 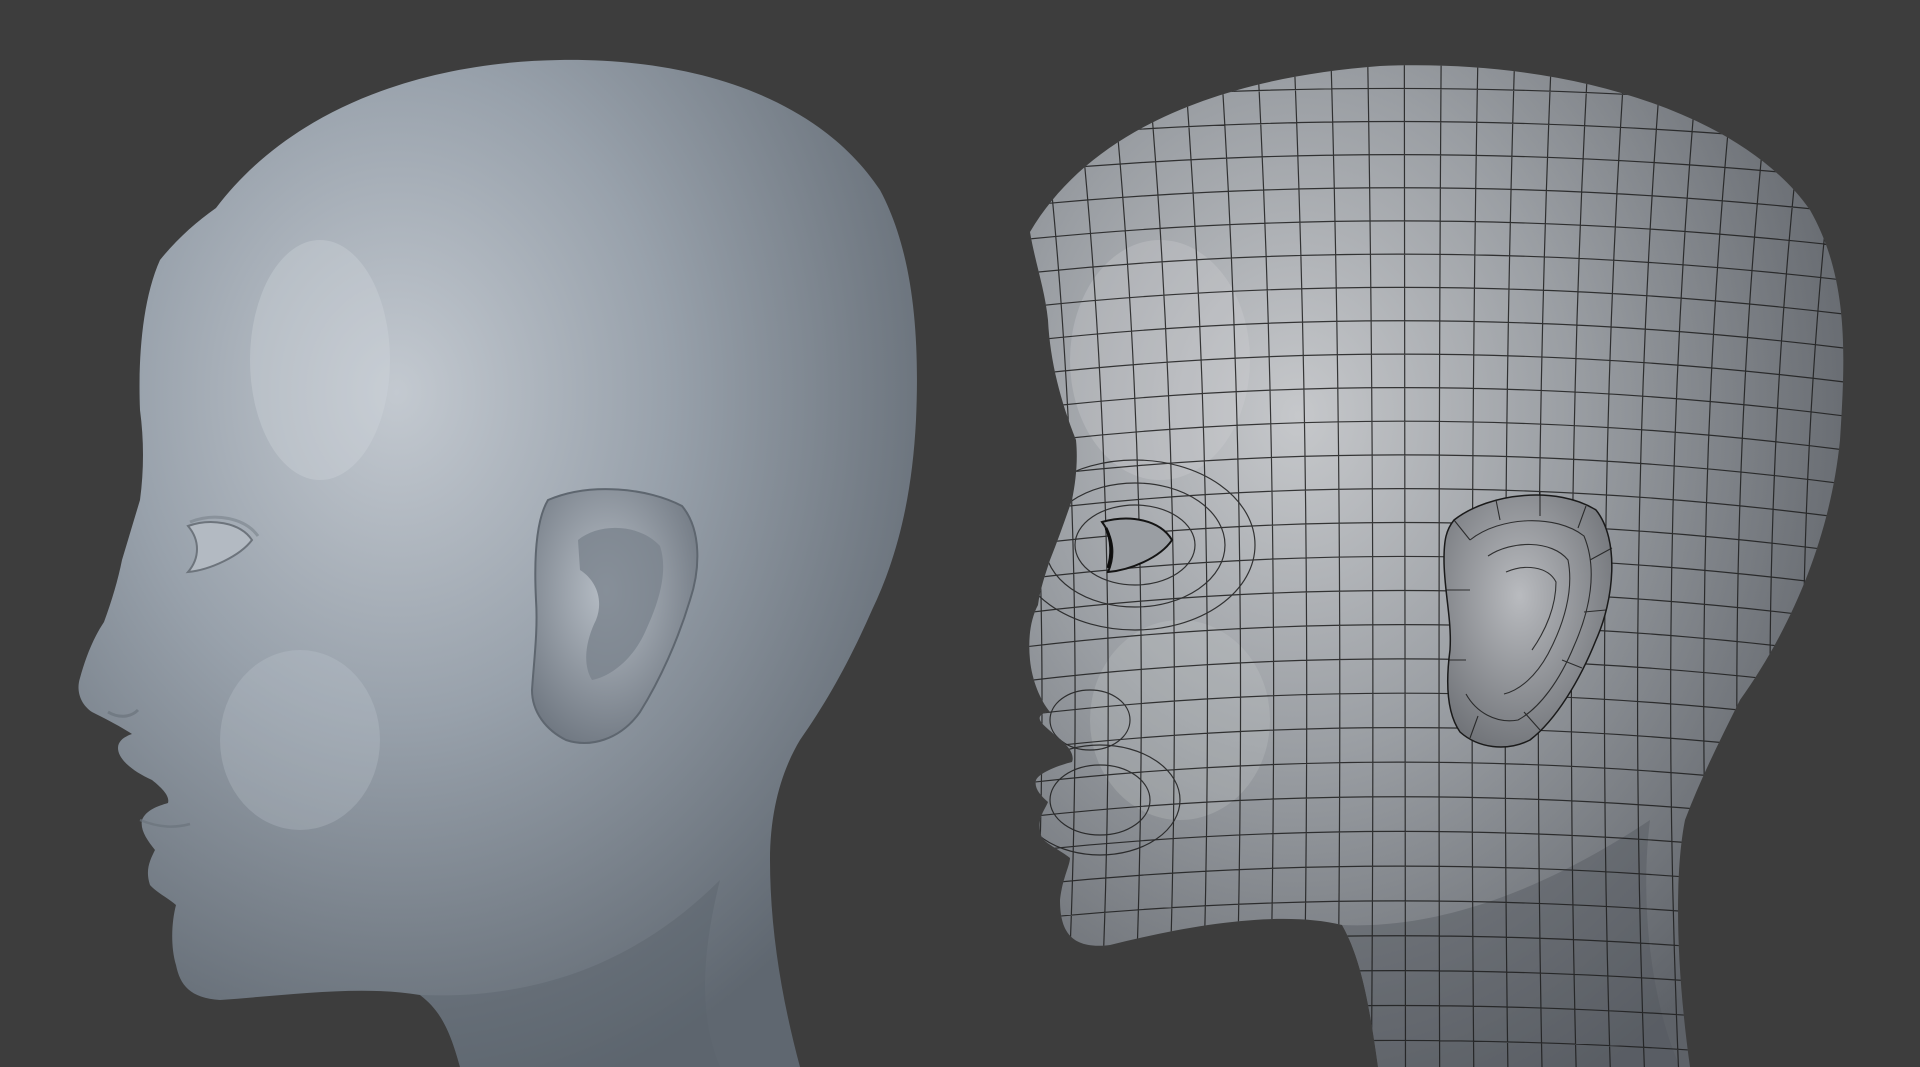 What do you see at coordinates (300, 740) in the screenshot?
I see `smooth-cheek-highlight` at bounding box center [300, 740].